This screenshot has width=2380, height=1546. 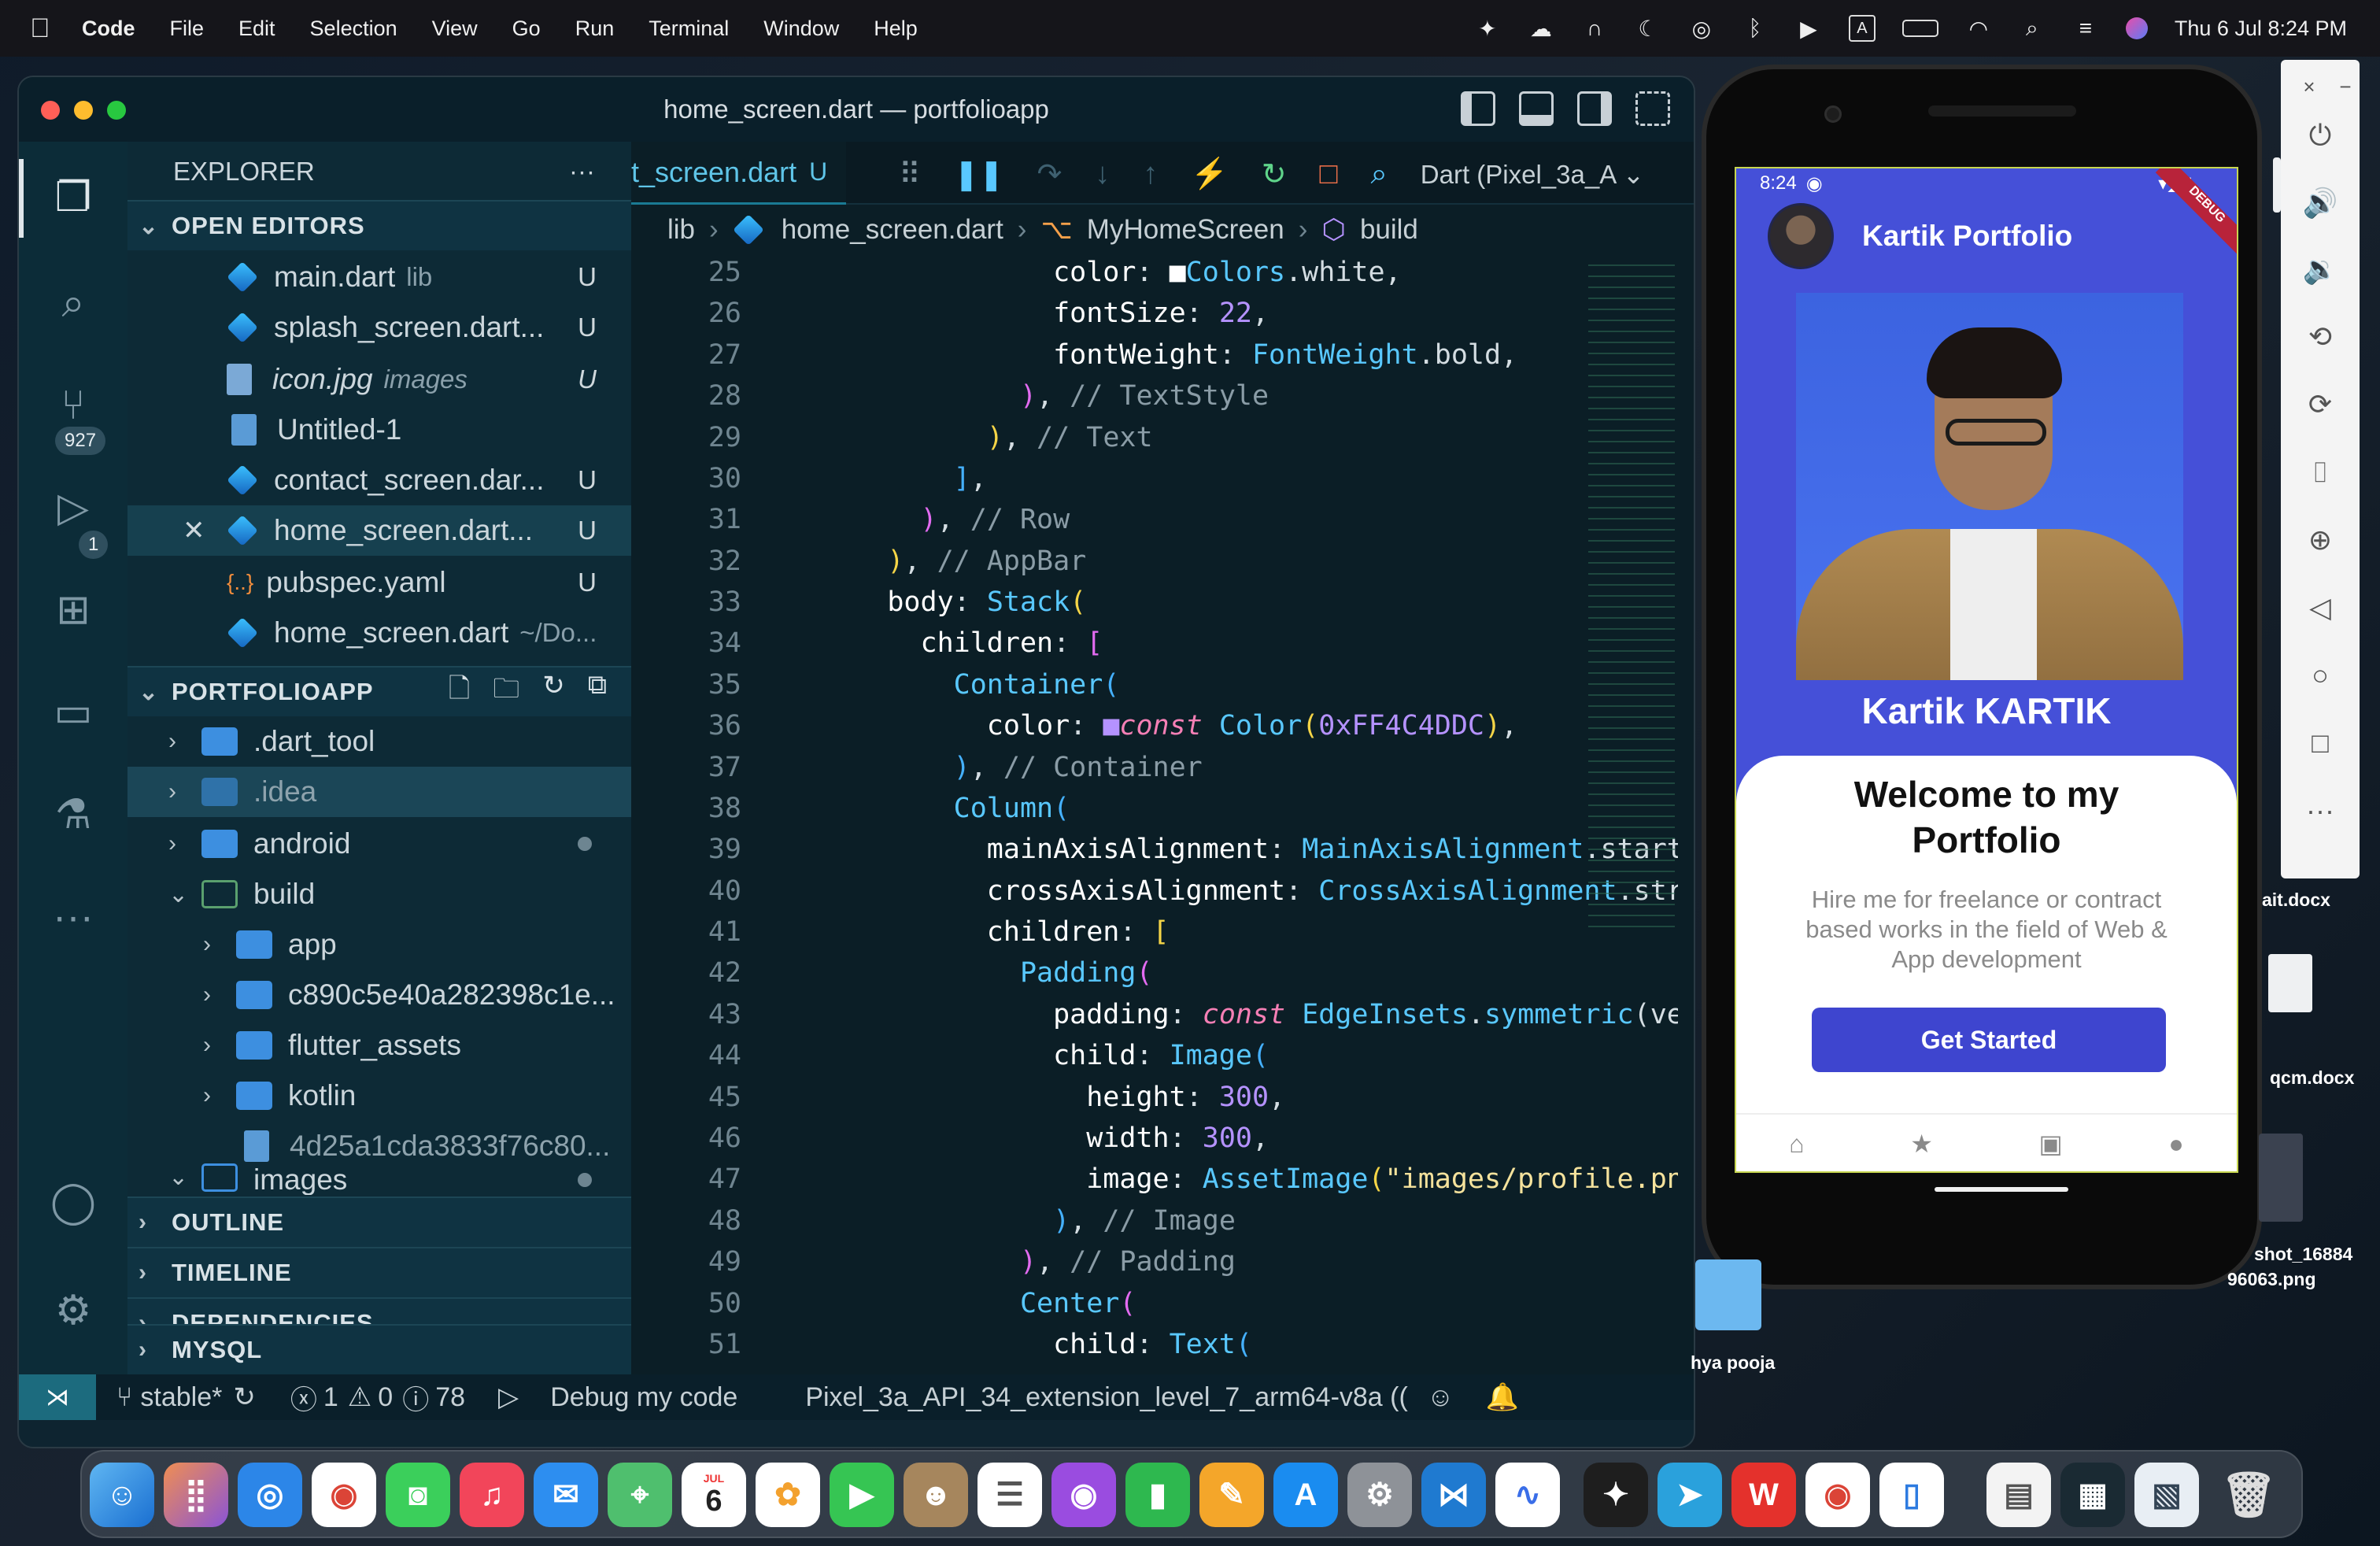 I want to click on focus-moon-icon: ☾, so click(x=1648, y=28).